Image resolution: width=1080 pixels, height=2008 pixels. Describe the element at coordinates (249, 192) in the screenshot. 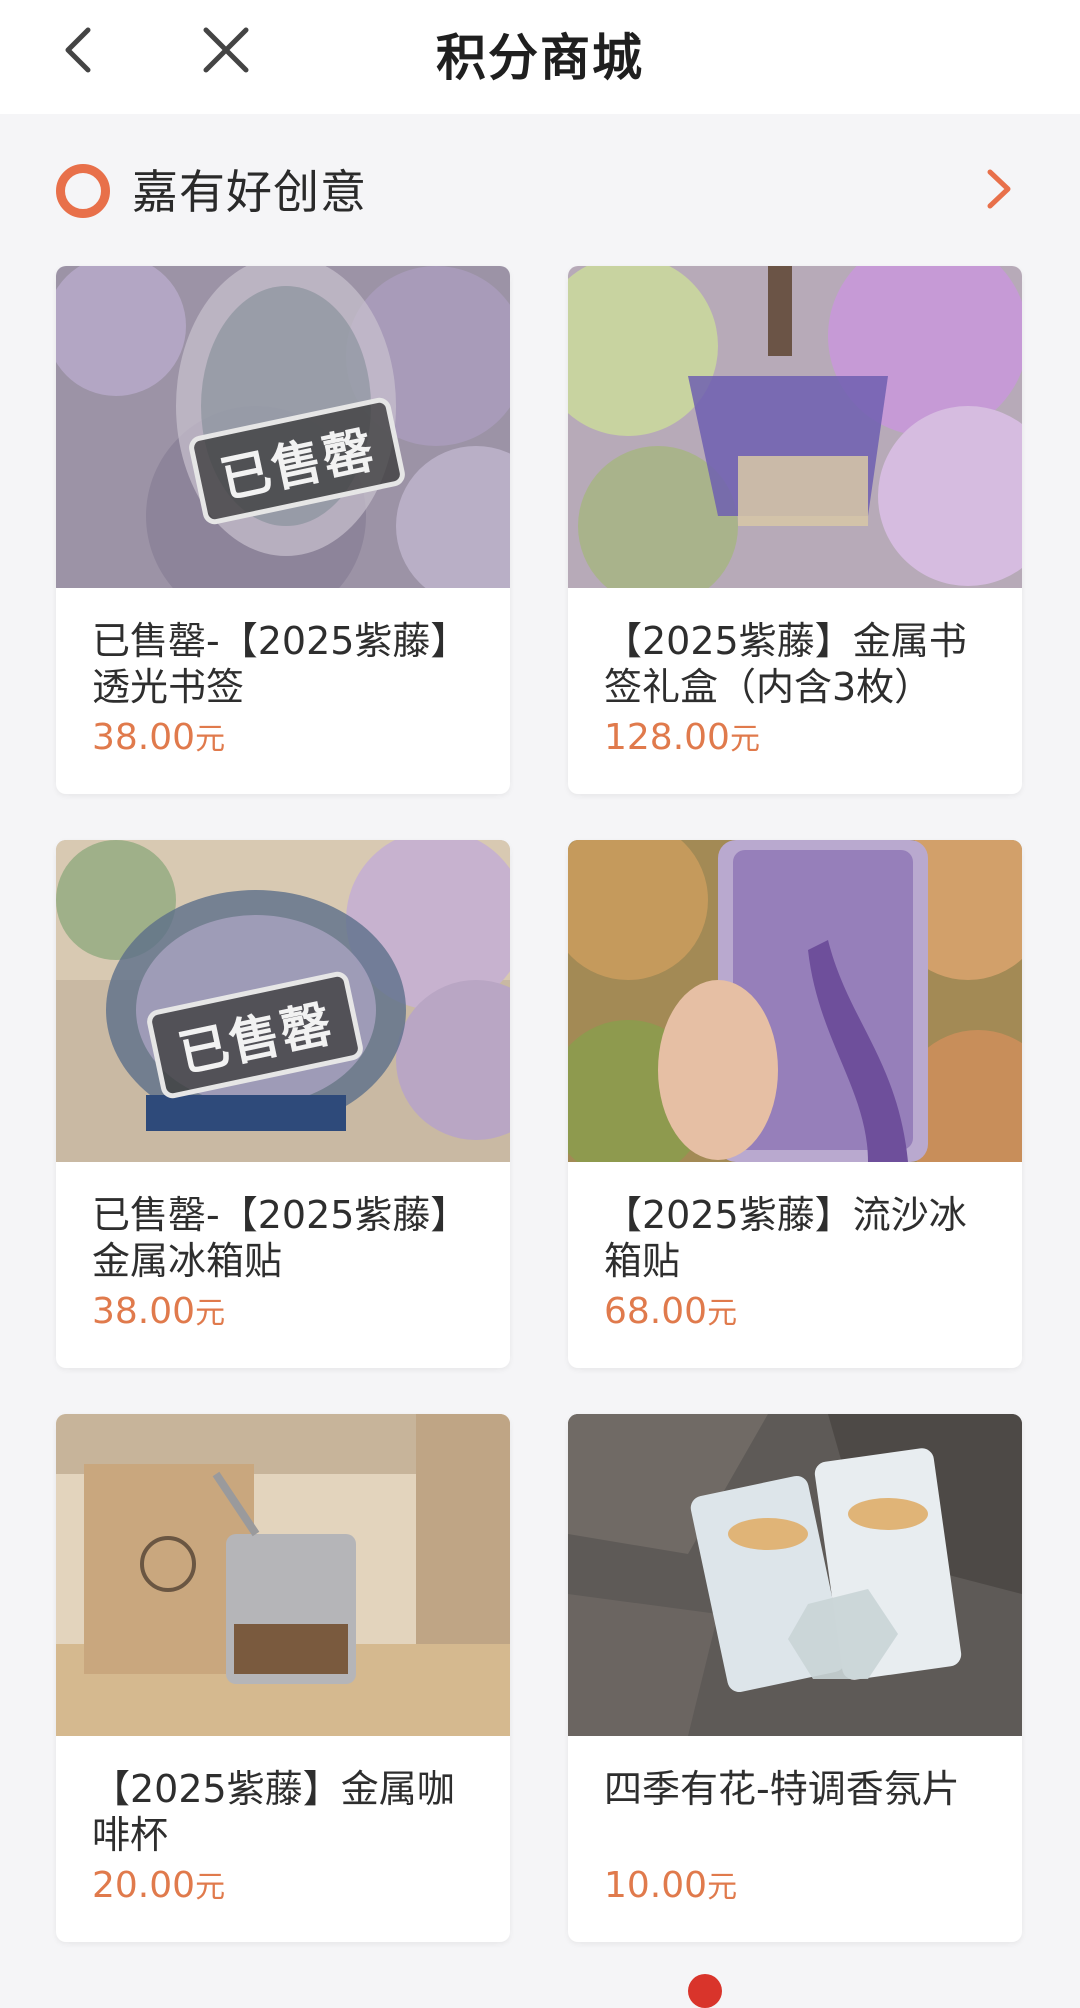

I see `section-title: 嘉有好创意` at that location.